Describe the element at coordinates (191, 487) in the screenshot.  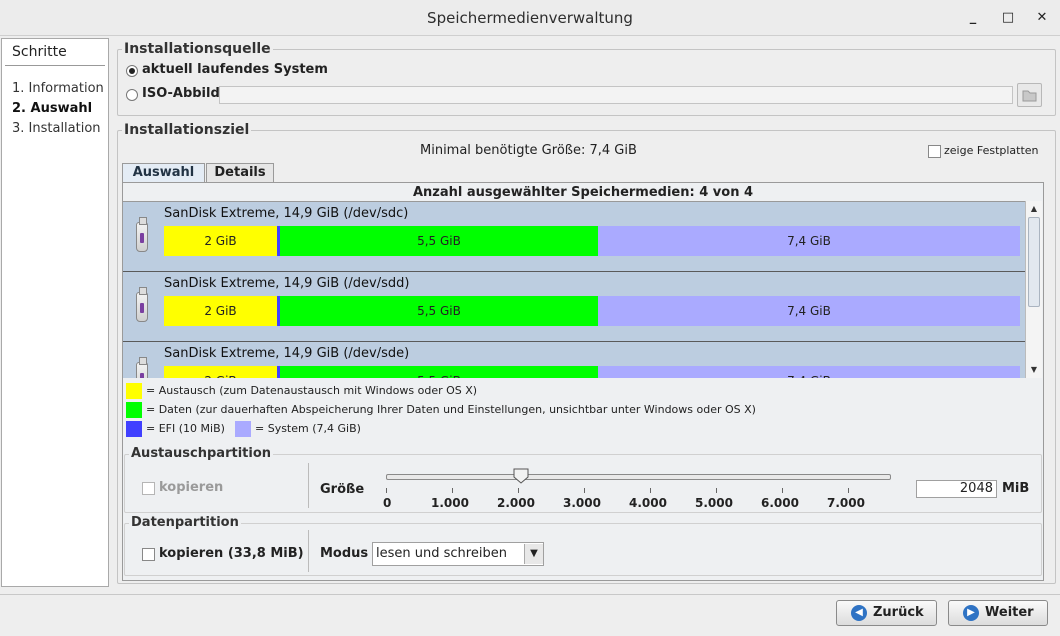
I see `swap-copy-label: kopieren` at that location.